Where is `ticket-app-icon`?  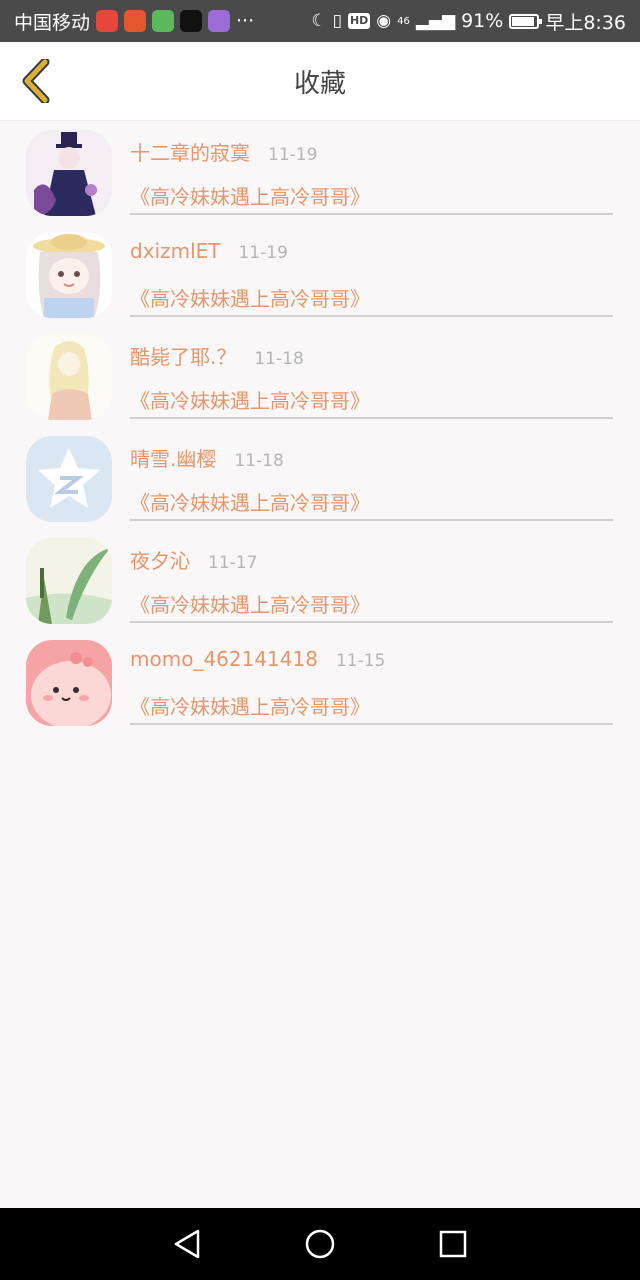 ticket-app-icon is located at coordinates (135, 21).